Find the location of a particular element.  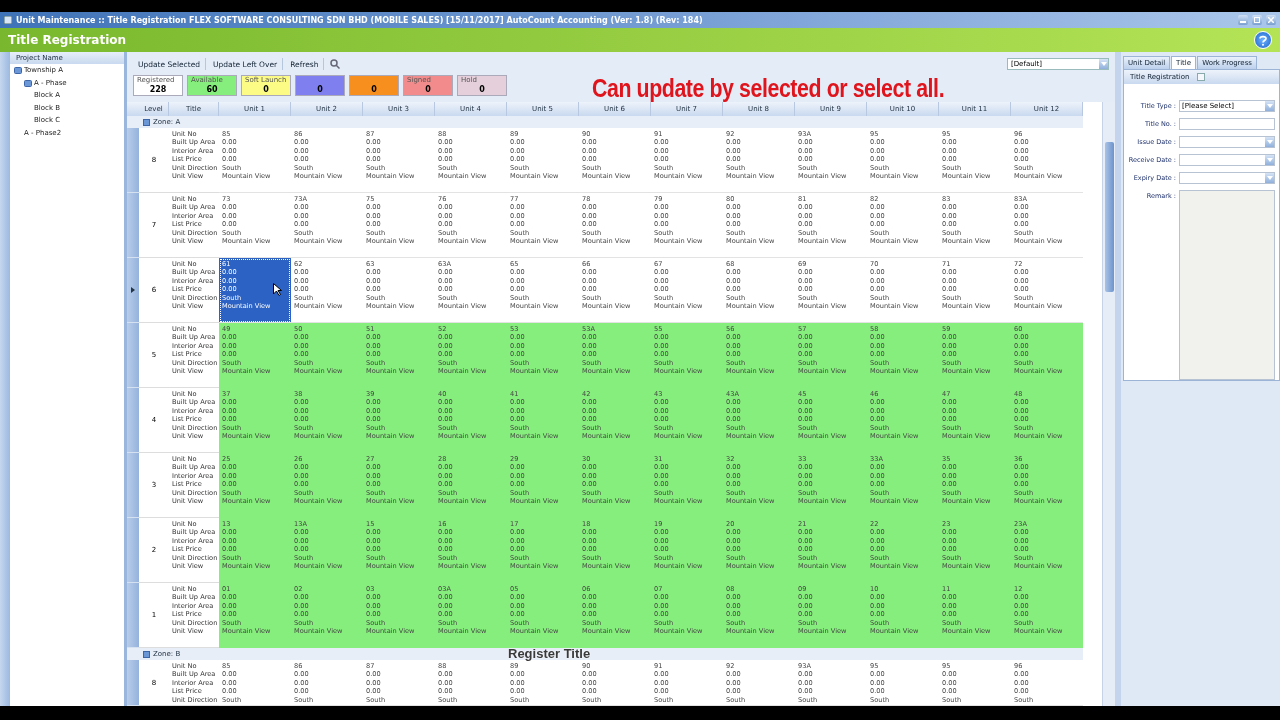

page-title: Title Registration is located at coordinates (67, 40).